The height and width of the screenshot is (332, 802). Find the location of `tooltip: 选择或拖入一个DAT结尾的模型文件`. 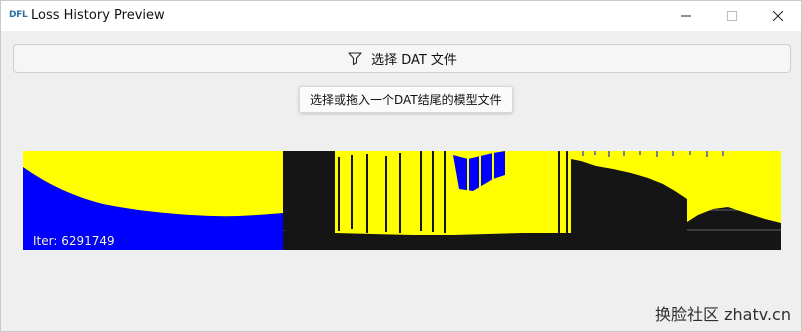

tooltip: 选择或拖入一个DAT结尾的模型文件 is located at coordinates (406, 99).